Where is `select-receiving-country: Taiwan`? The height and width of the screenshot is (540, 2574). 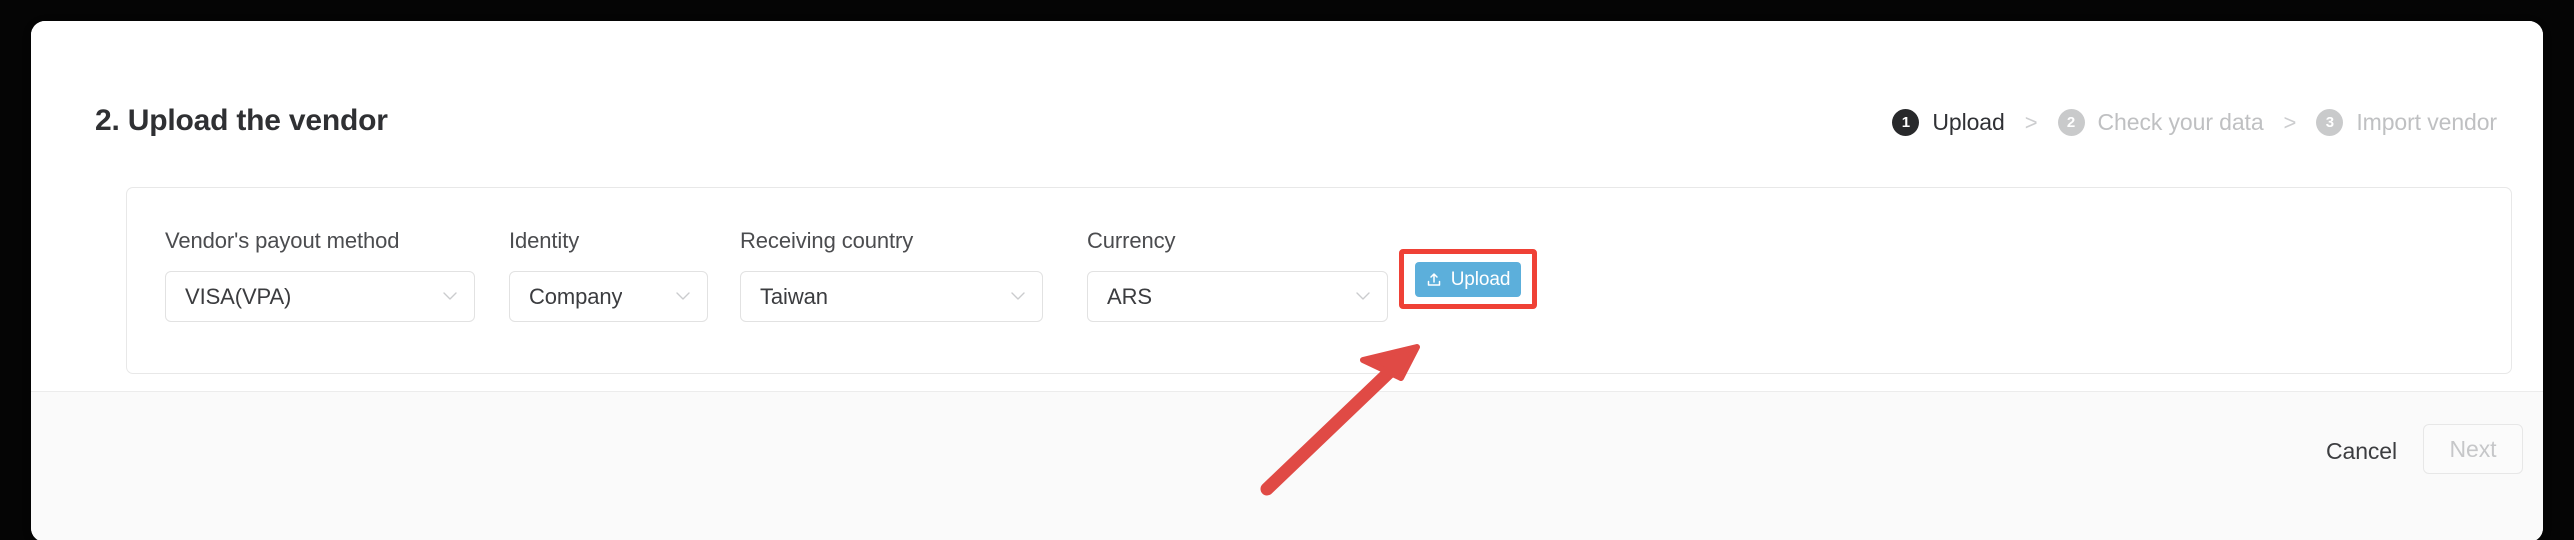
select-receiving-country: Taiwan is located at coordinates (891, 296).